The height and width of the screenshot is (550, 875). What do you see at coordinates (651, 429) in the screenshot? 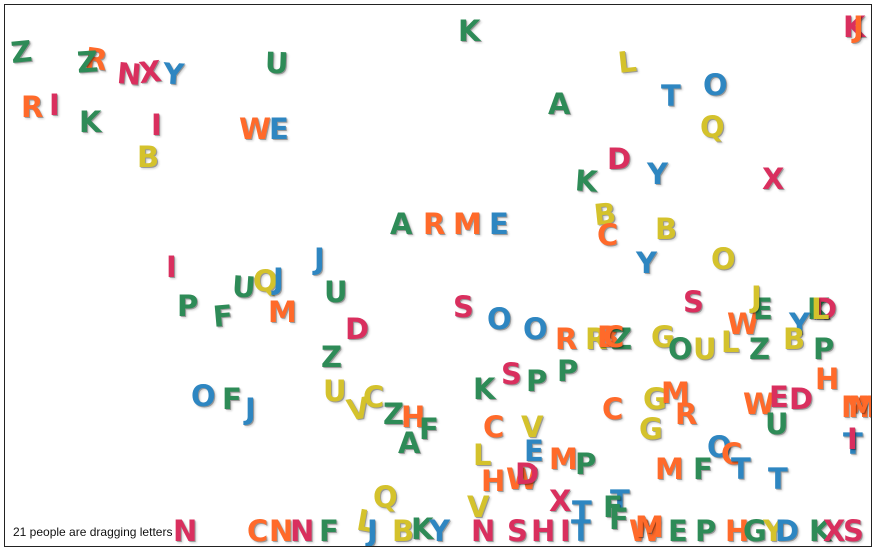
I see `letter-magnet-g: G` at bounding box center [651, 429].